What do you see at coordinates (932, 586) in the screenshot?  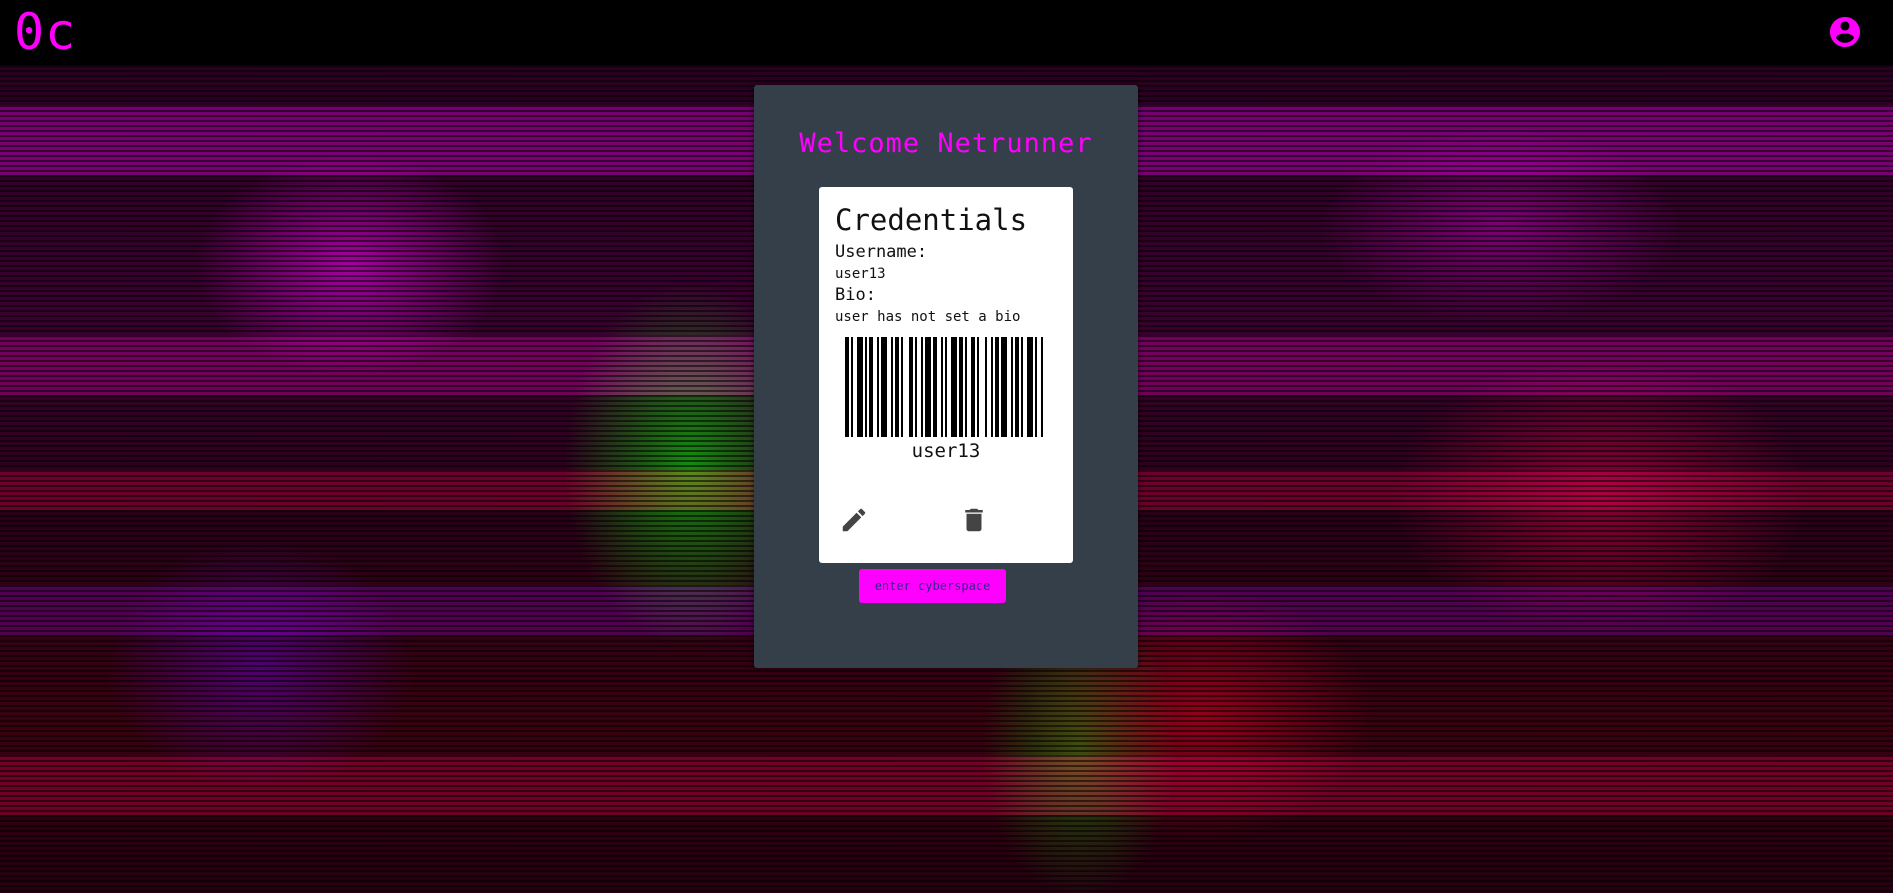 I see `enter-cyberspace-button: enter cyberspace` at bounding box center [932, 586].